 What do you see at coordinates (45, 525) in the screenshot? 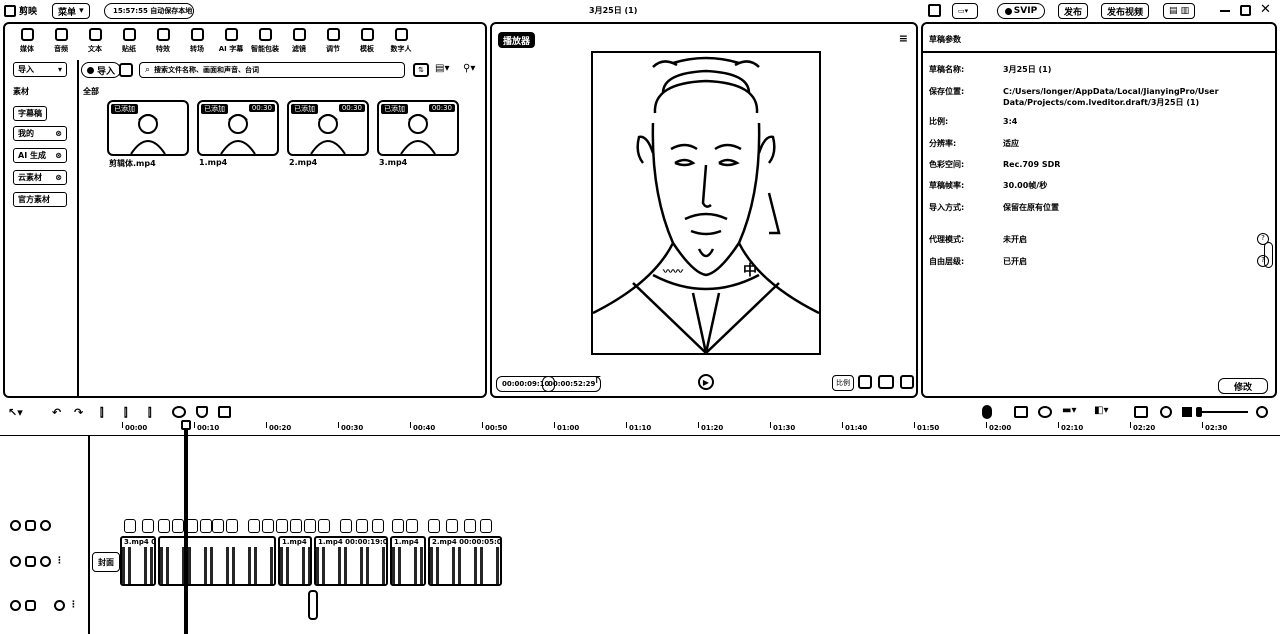
I see `hide-icon` at bounding box center [45, 525].